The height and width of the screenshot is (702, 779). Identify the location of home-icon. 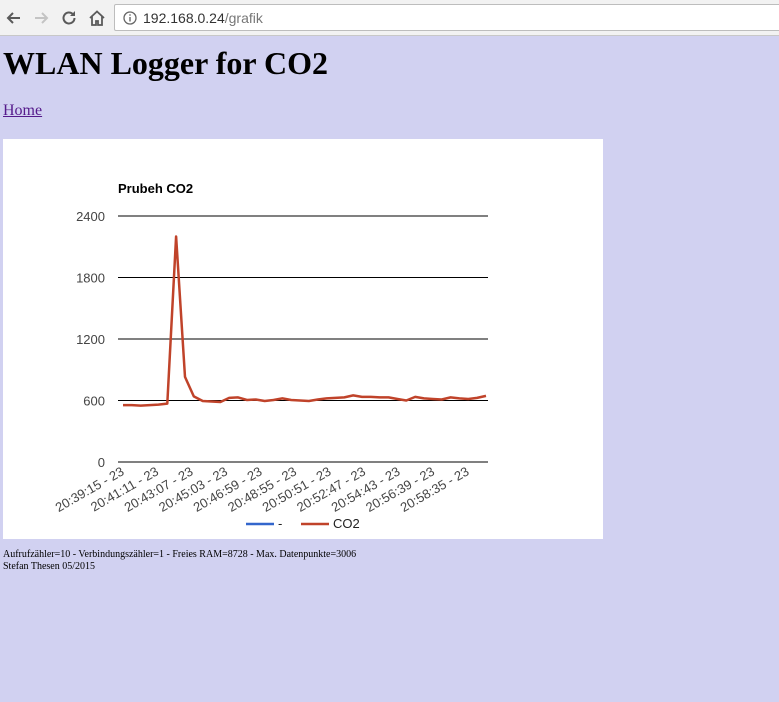
(97, 18).